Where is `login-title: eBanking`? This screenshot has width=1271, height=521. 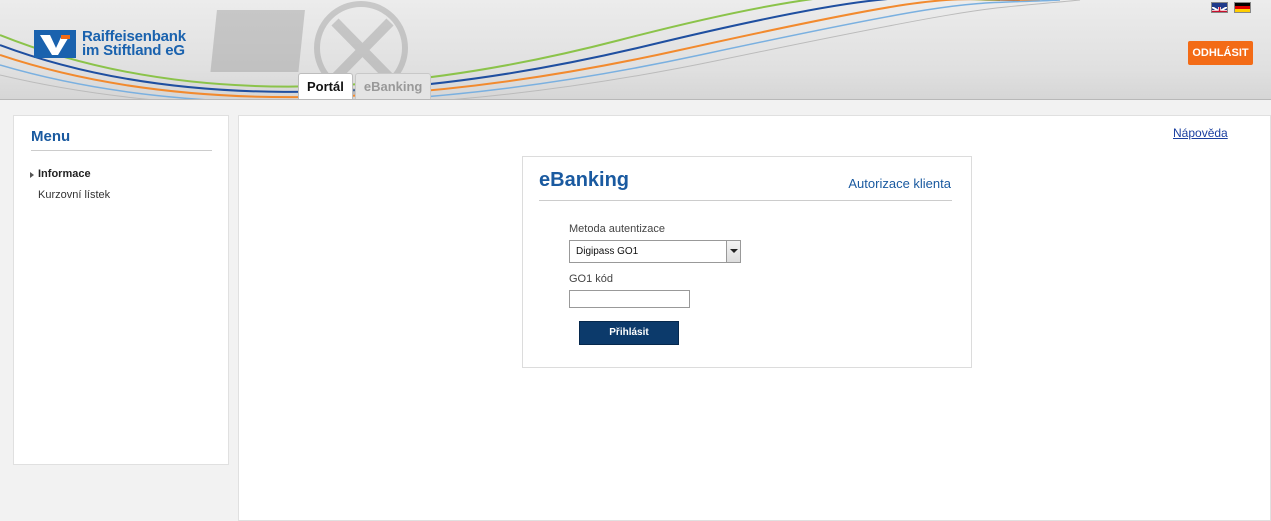 login-title: eBanking is located at coordinates (584, 180).